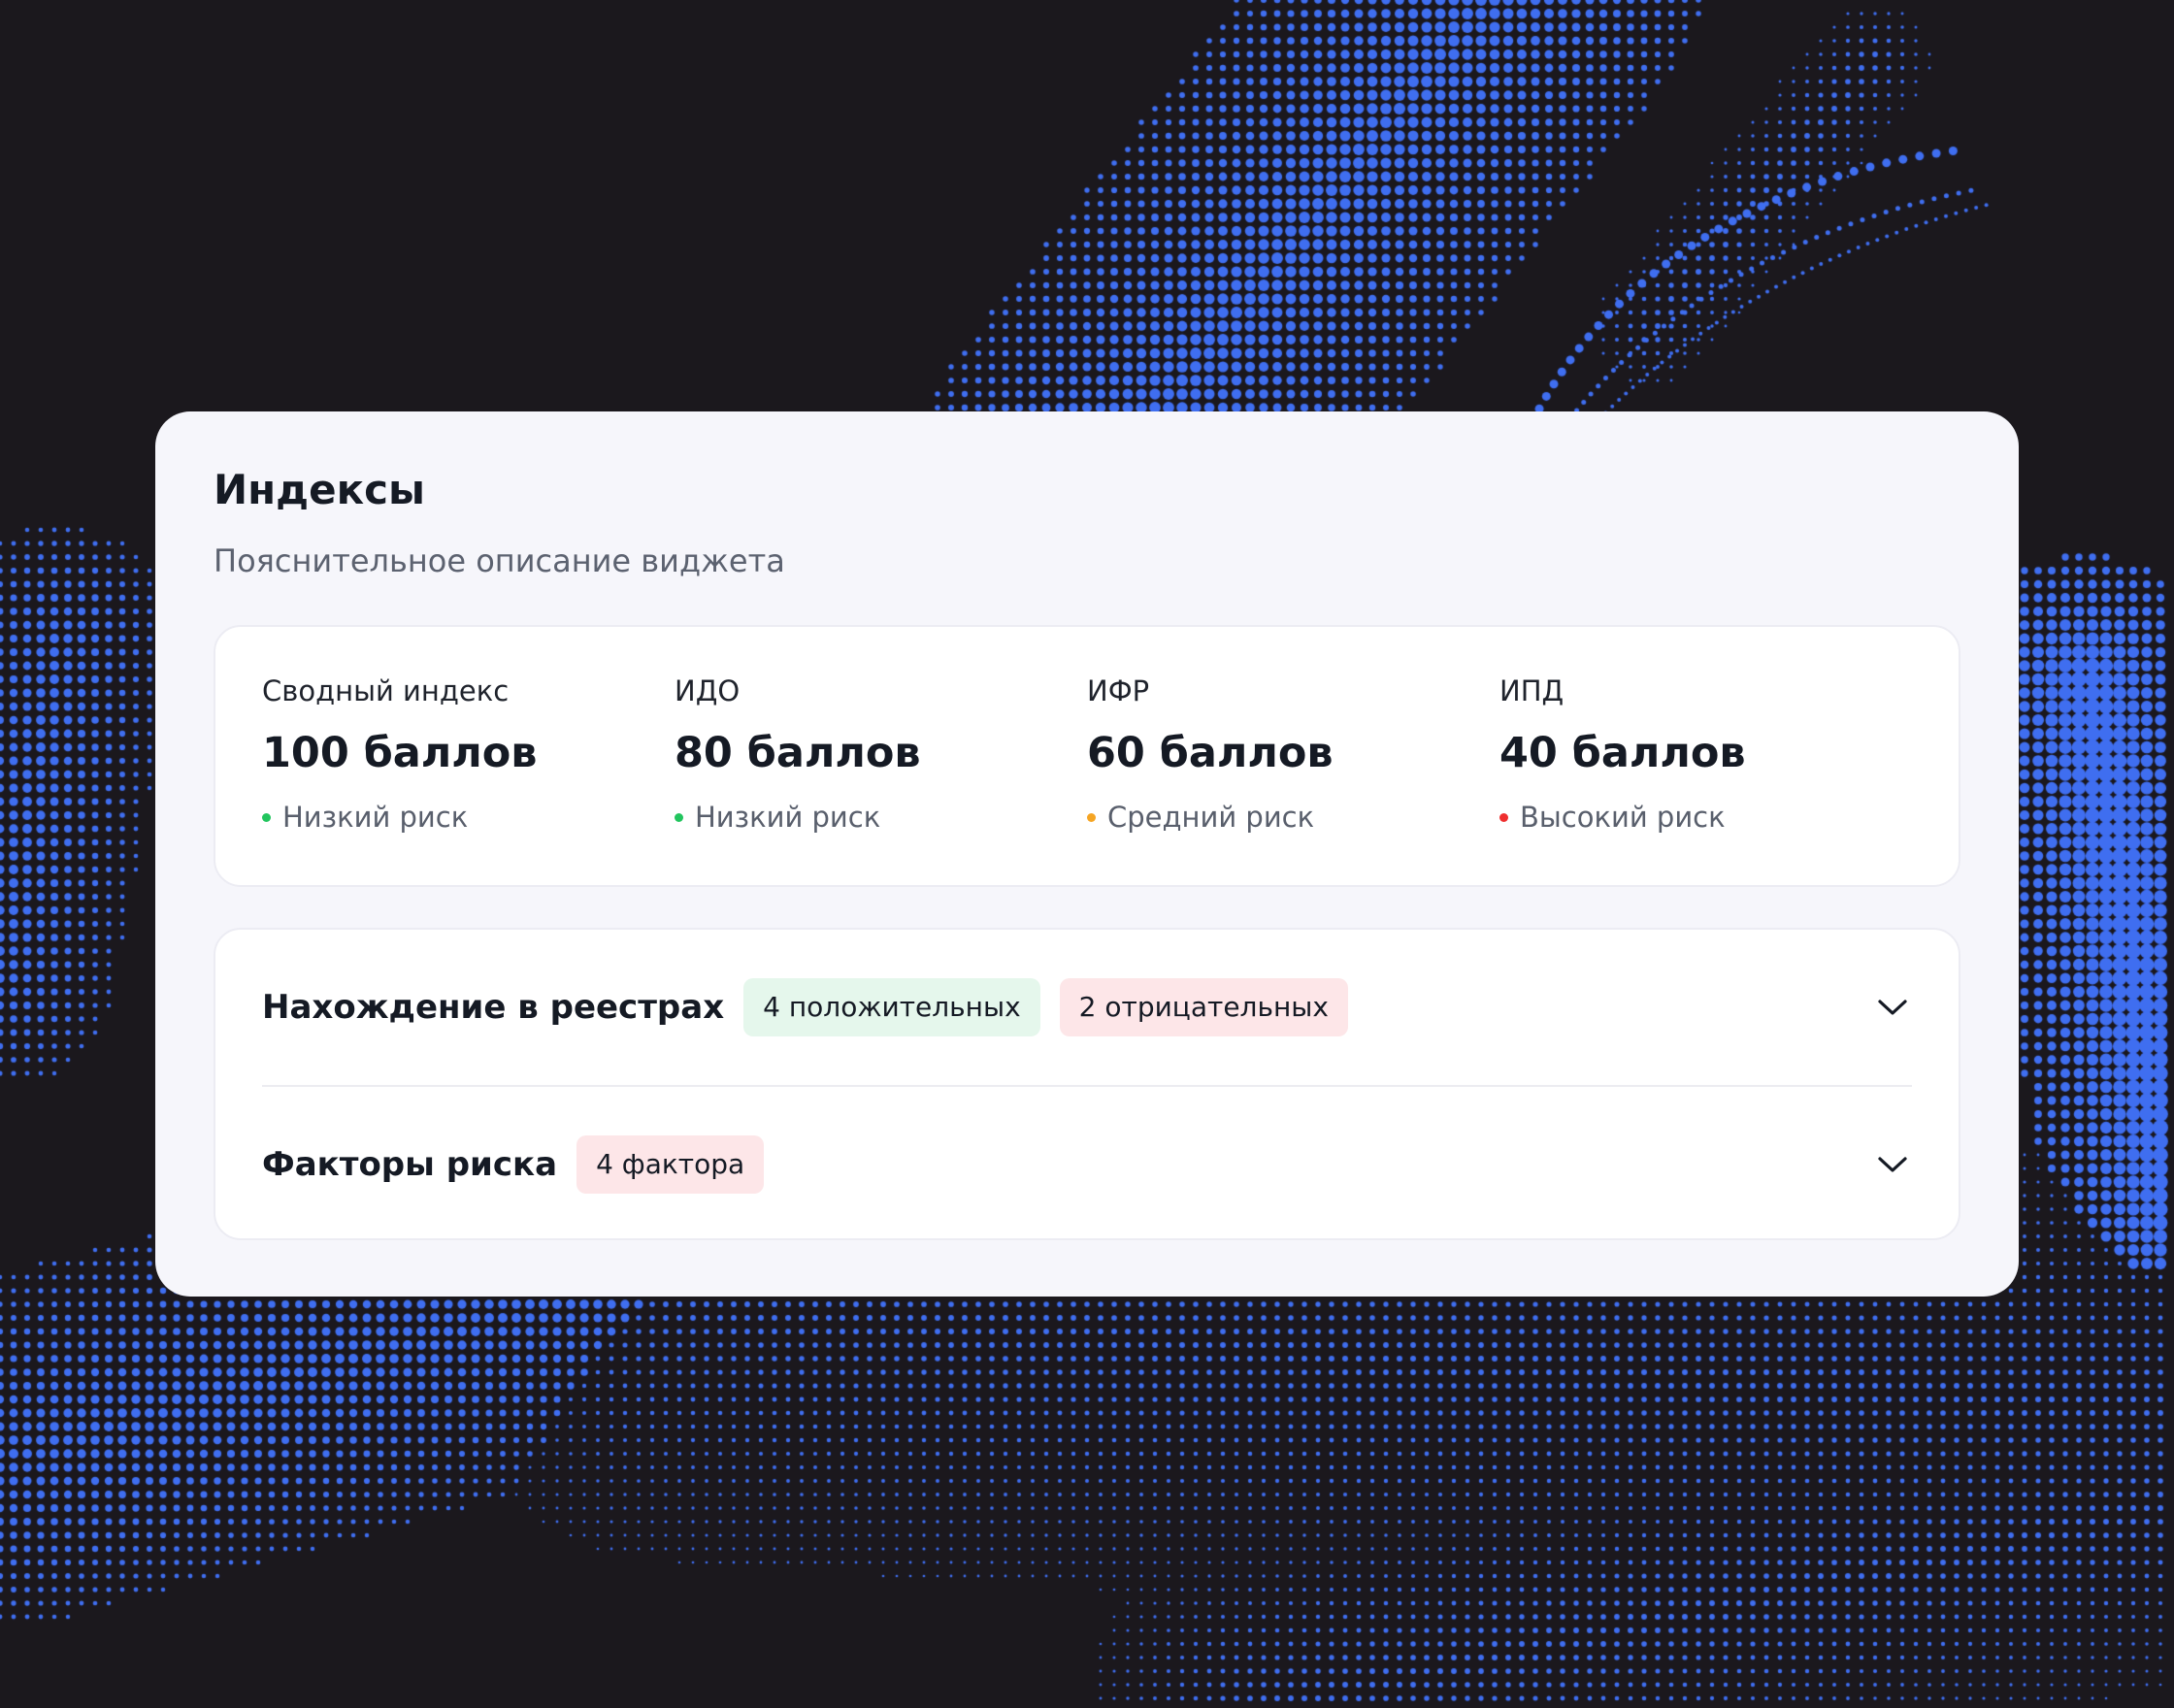 The image size is (2174, 1708). What do you see at coordinates (1532, 690) in the screenshot?
I see `index-label: ИПД` at bounding box center [1532, 690].